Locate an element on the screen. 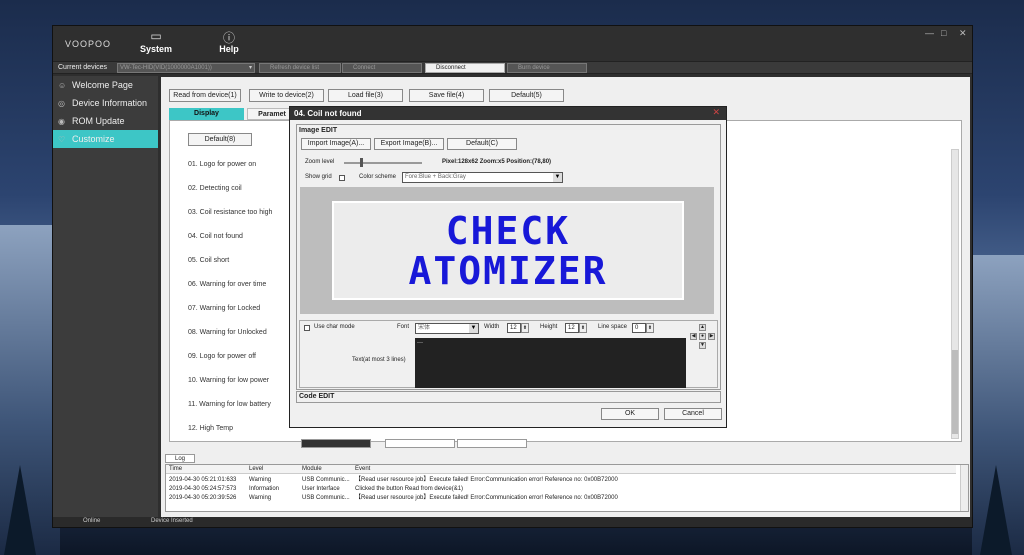 The image size is (1024, 555). list-item: 07. Warning for Locked is located at coordinates (224, 308).